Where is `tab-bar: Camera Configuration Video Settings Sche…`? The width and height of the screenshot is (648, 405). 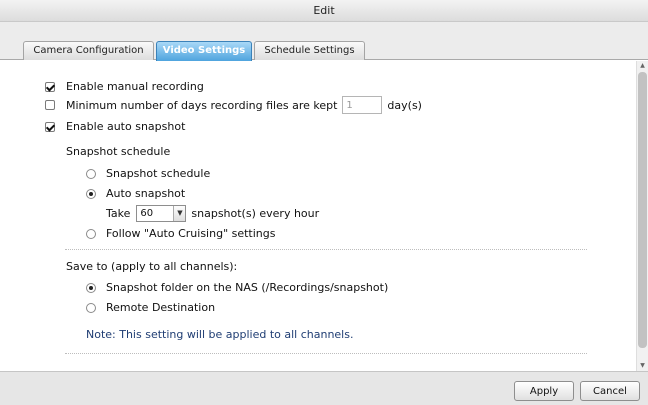
tab-bar: Camera Configuration Video Settings Sche… is located at coordinates (324, 41).